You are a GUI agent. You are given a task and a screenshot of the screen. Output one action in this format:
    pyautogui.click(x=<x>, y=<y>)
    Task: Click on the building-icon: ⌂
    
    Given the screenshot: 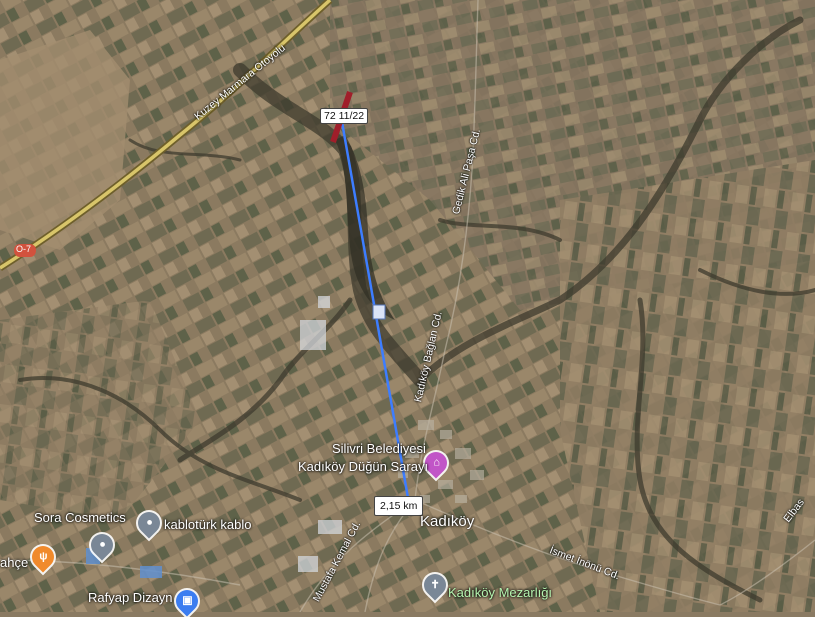 What is the action you would take?
    pyautogui.click(x=436, y=462)
    